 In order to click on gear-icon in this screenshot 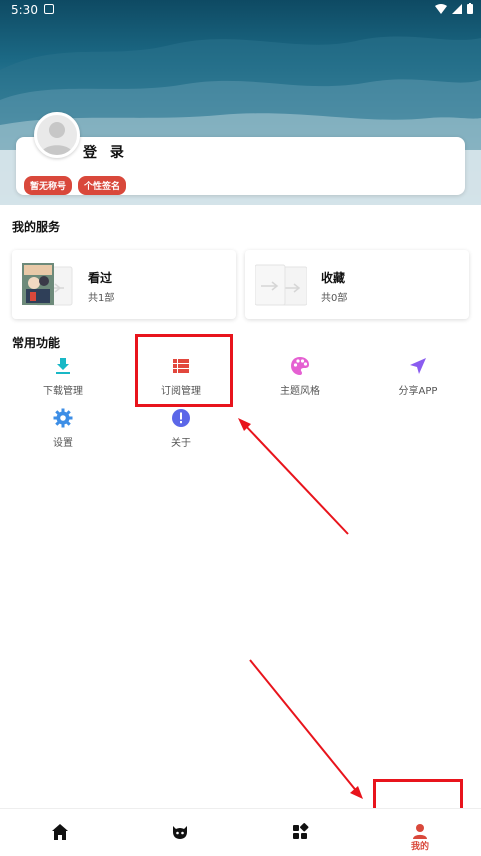, I will do `click(63, 418)`.